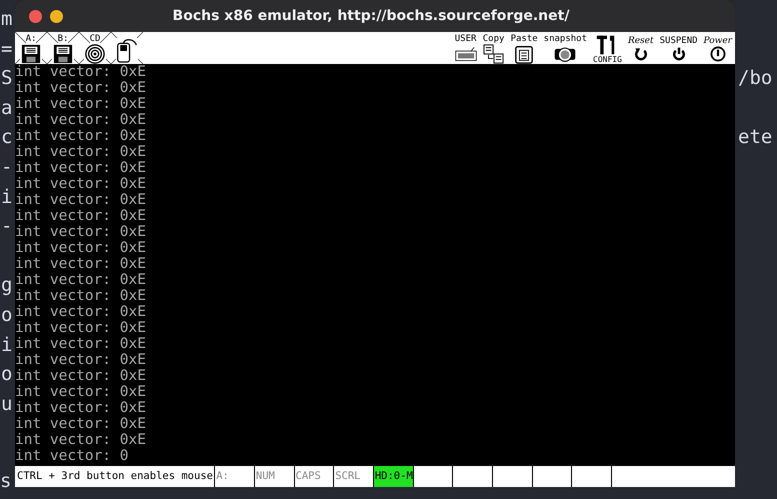 Image resolution: width=777 pixels, height=499 pixels. I want to click on toolbar-label: Power, so click(718, 41).